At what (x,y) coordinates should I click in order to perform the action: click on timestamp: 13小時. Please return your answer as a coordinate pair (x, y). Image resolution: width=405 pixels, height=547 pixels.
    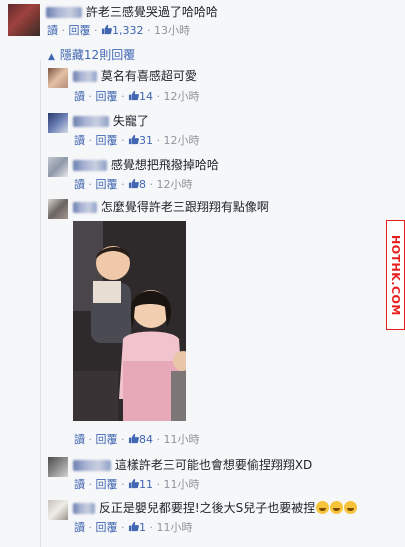
    Looking at the image, I should click on (172, 30).